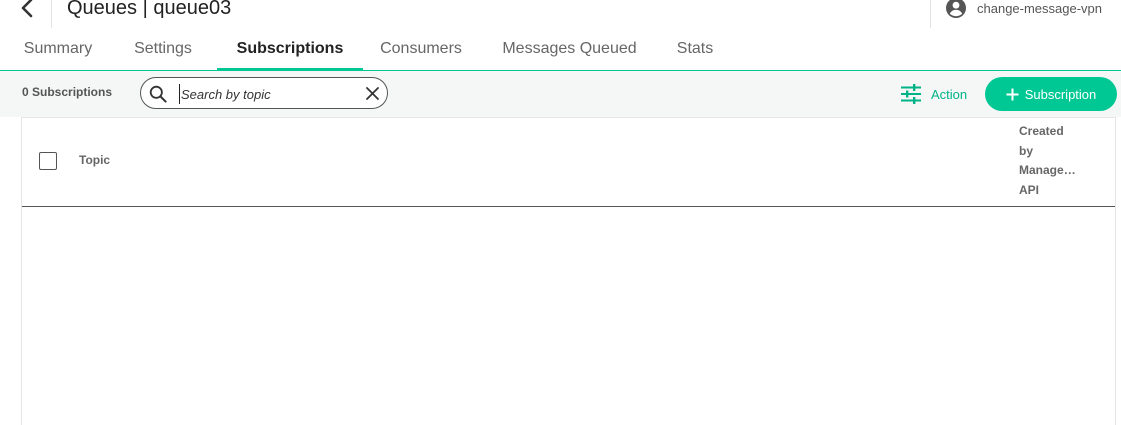 This screenshot has height=425, width=1121. I want to click on account-menu: change-message-vpn, so click(1023, 11).